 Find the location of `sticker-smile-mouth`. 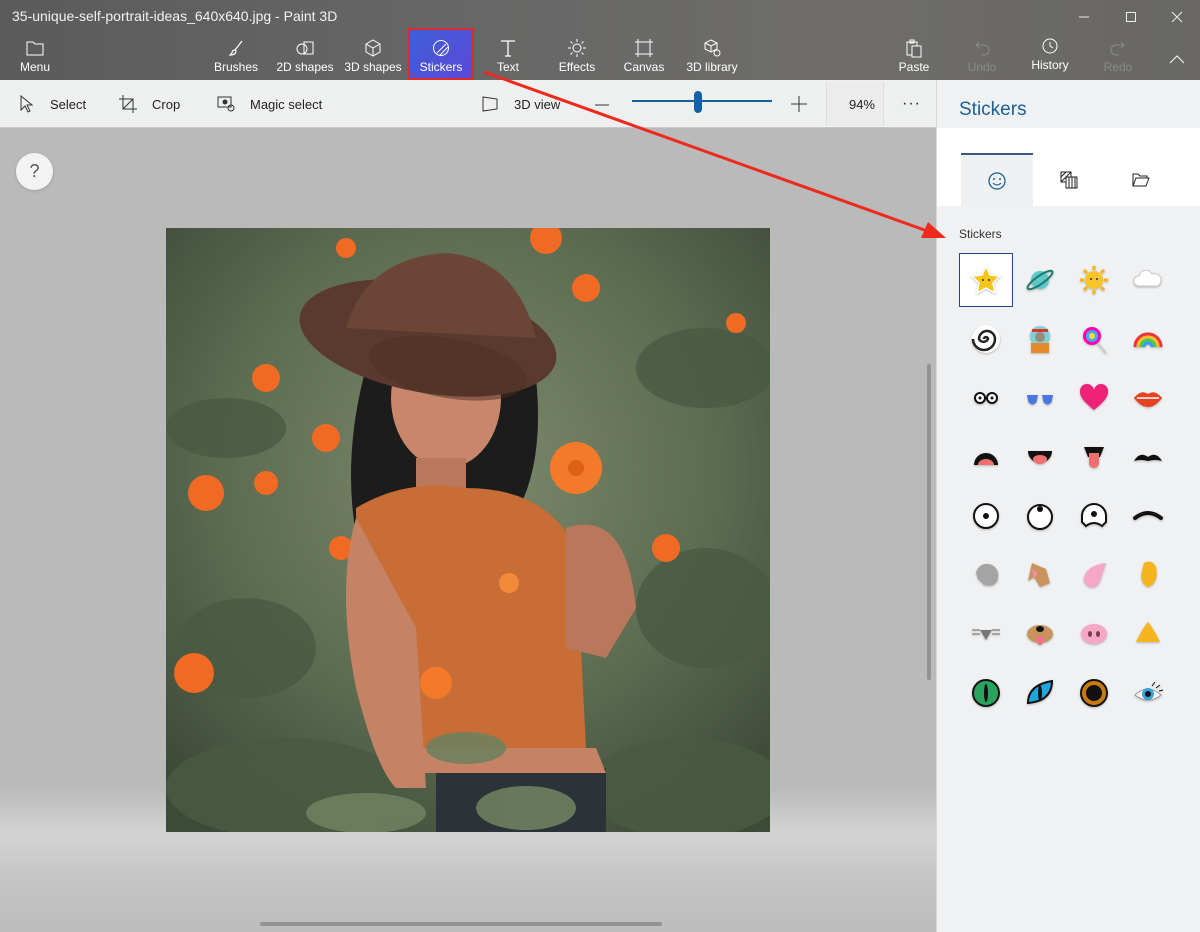

sticker-smile-mouth is located at coordinates (1040, 457).